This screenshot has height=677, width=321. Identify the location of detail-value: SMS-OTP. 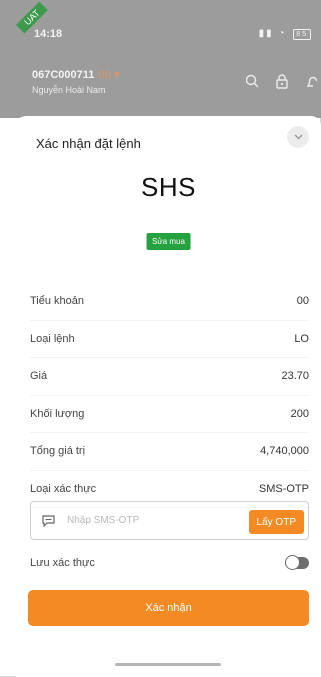
(283, 488).